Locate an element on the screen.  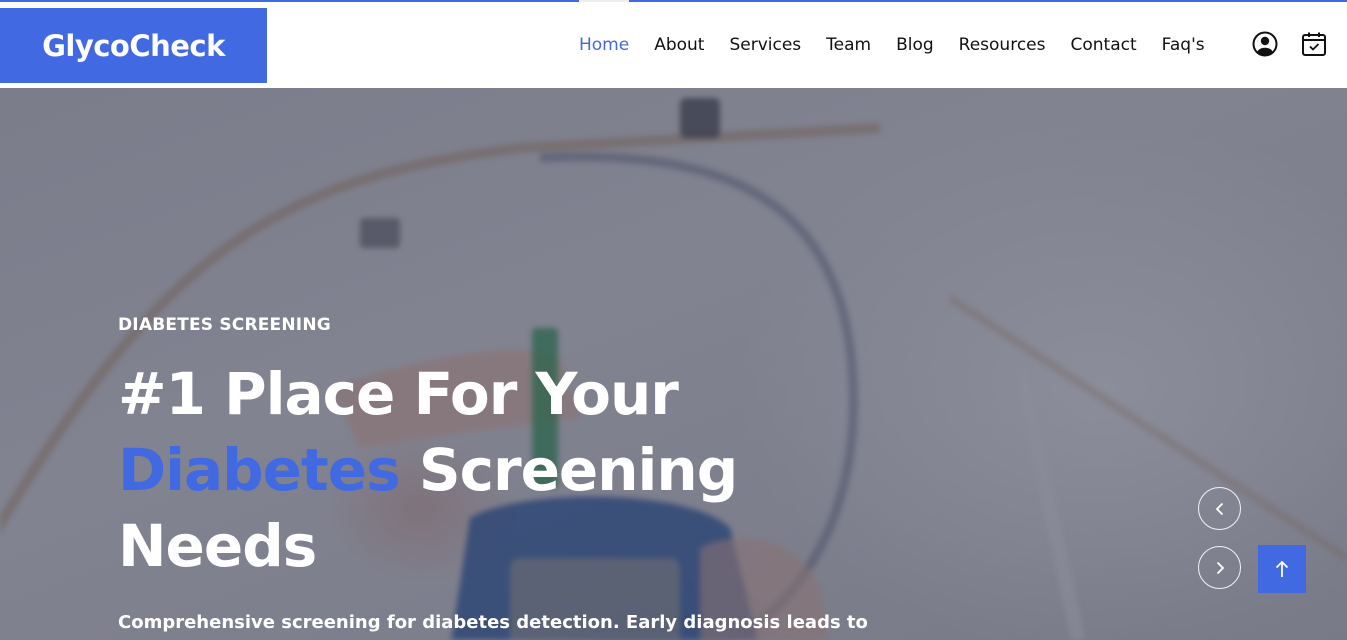
arrow-up-icon is located at coordinates (1282, 568).